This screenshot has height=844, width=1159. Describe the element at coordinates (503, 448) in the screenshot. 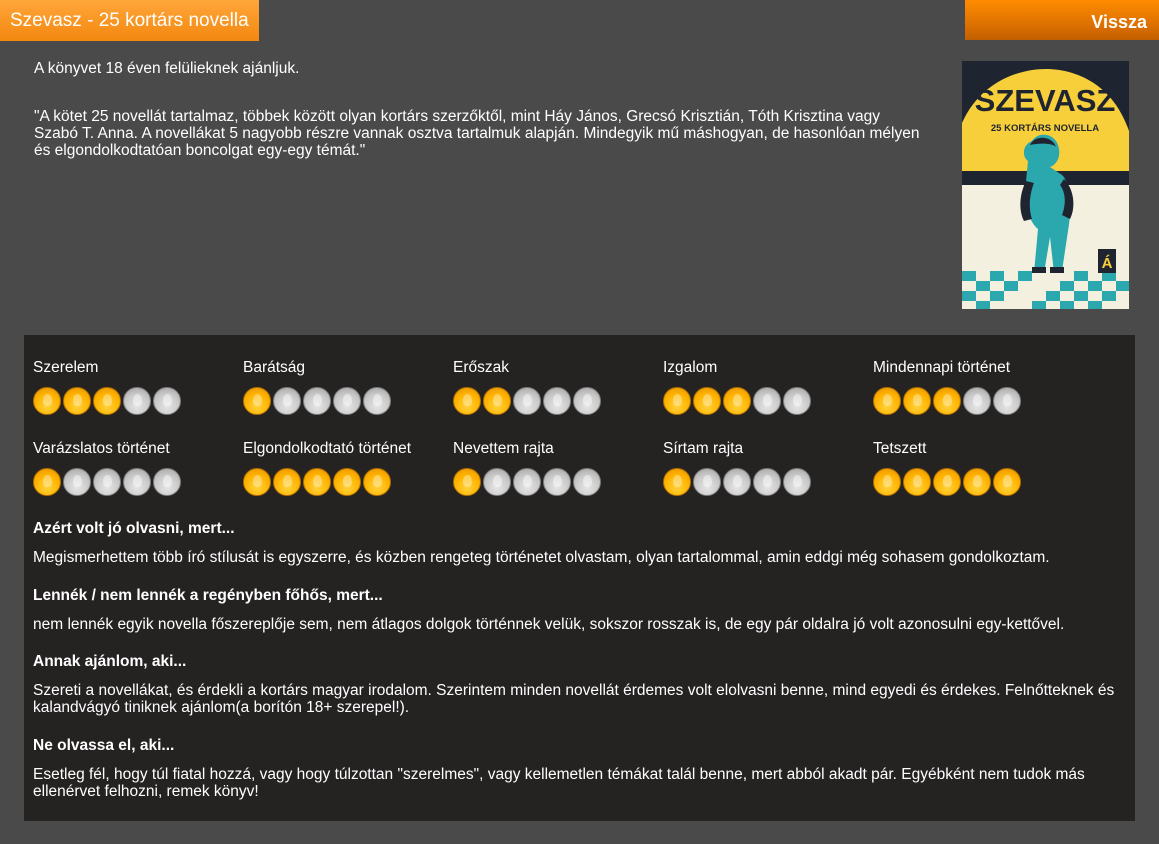

I see `rating-label: Nevettem rajta` at that location.